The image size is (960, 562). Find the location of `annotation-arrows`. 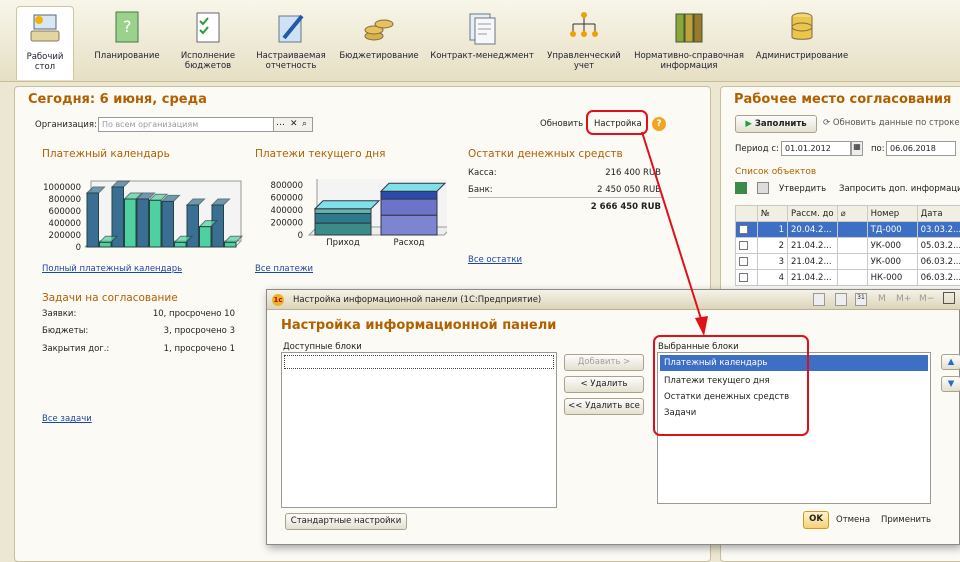

annotation-arrows is located at coordinates (674, 233).